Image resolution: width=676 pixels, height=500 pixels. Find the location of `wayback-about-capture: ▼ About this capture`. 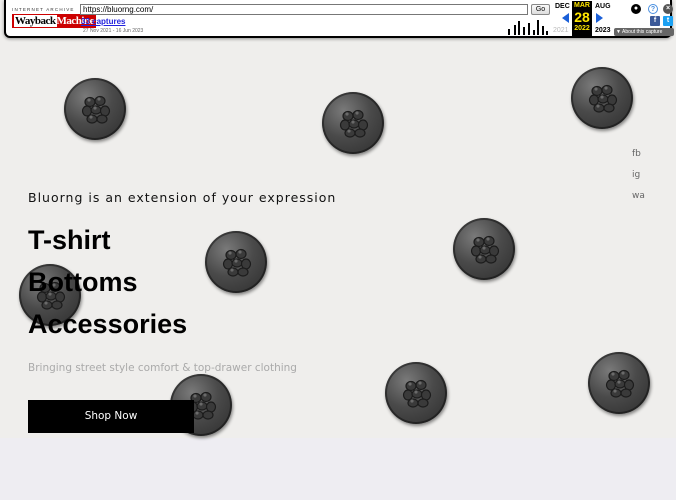

wayback-about-capture: ▼ About this capture is located at coordinates (644, 32).